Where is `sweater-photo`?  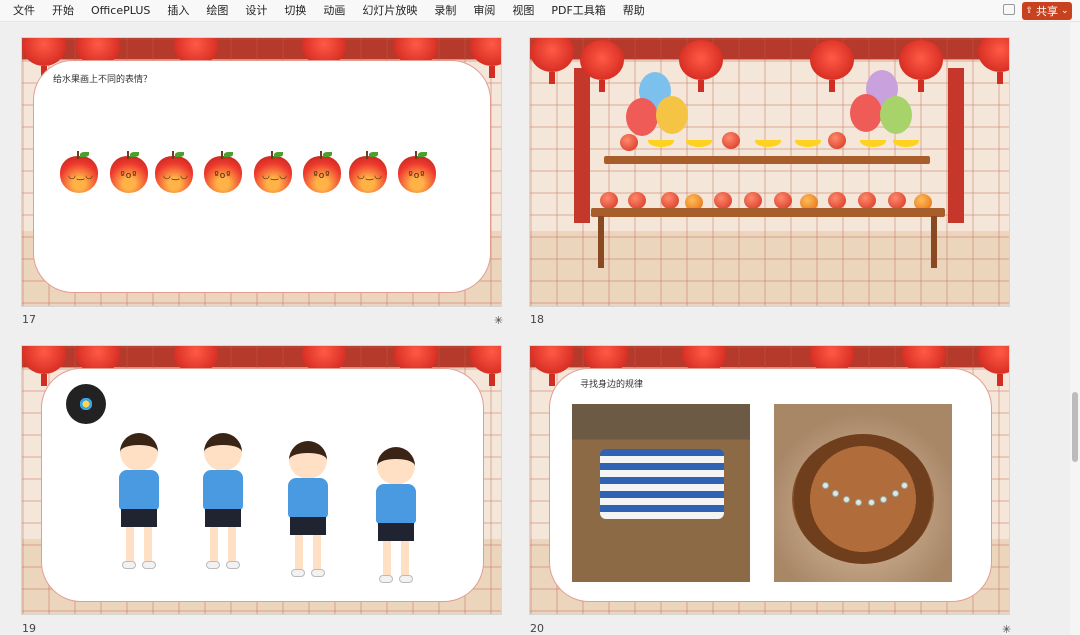
sweater-photo is located at coordinates (661, 493).